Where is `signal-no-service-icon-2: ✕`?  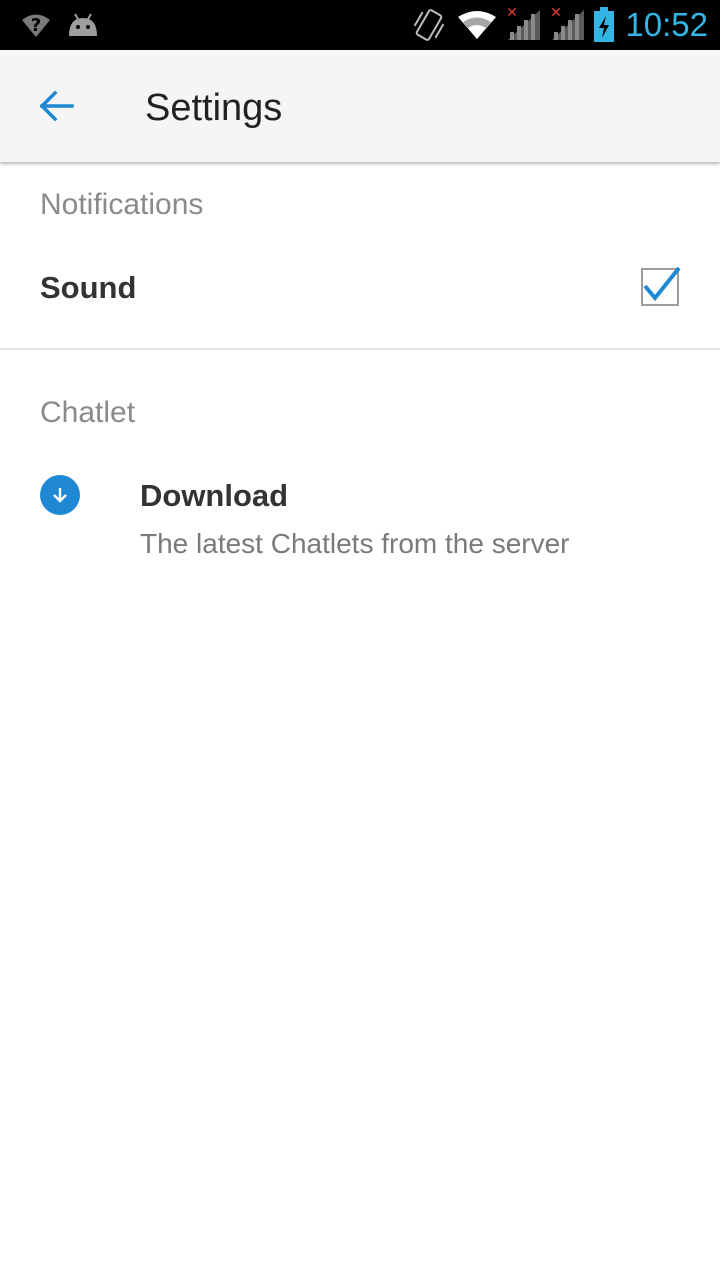
signal-no-service-icon-2: ✕ is located at coordinates (567, 23).